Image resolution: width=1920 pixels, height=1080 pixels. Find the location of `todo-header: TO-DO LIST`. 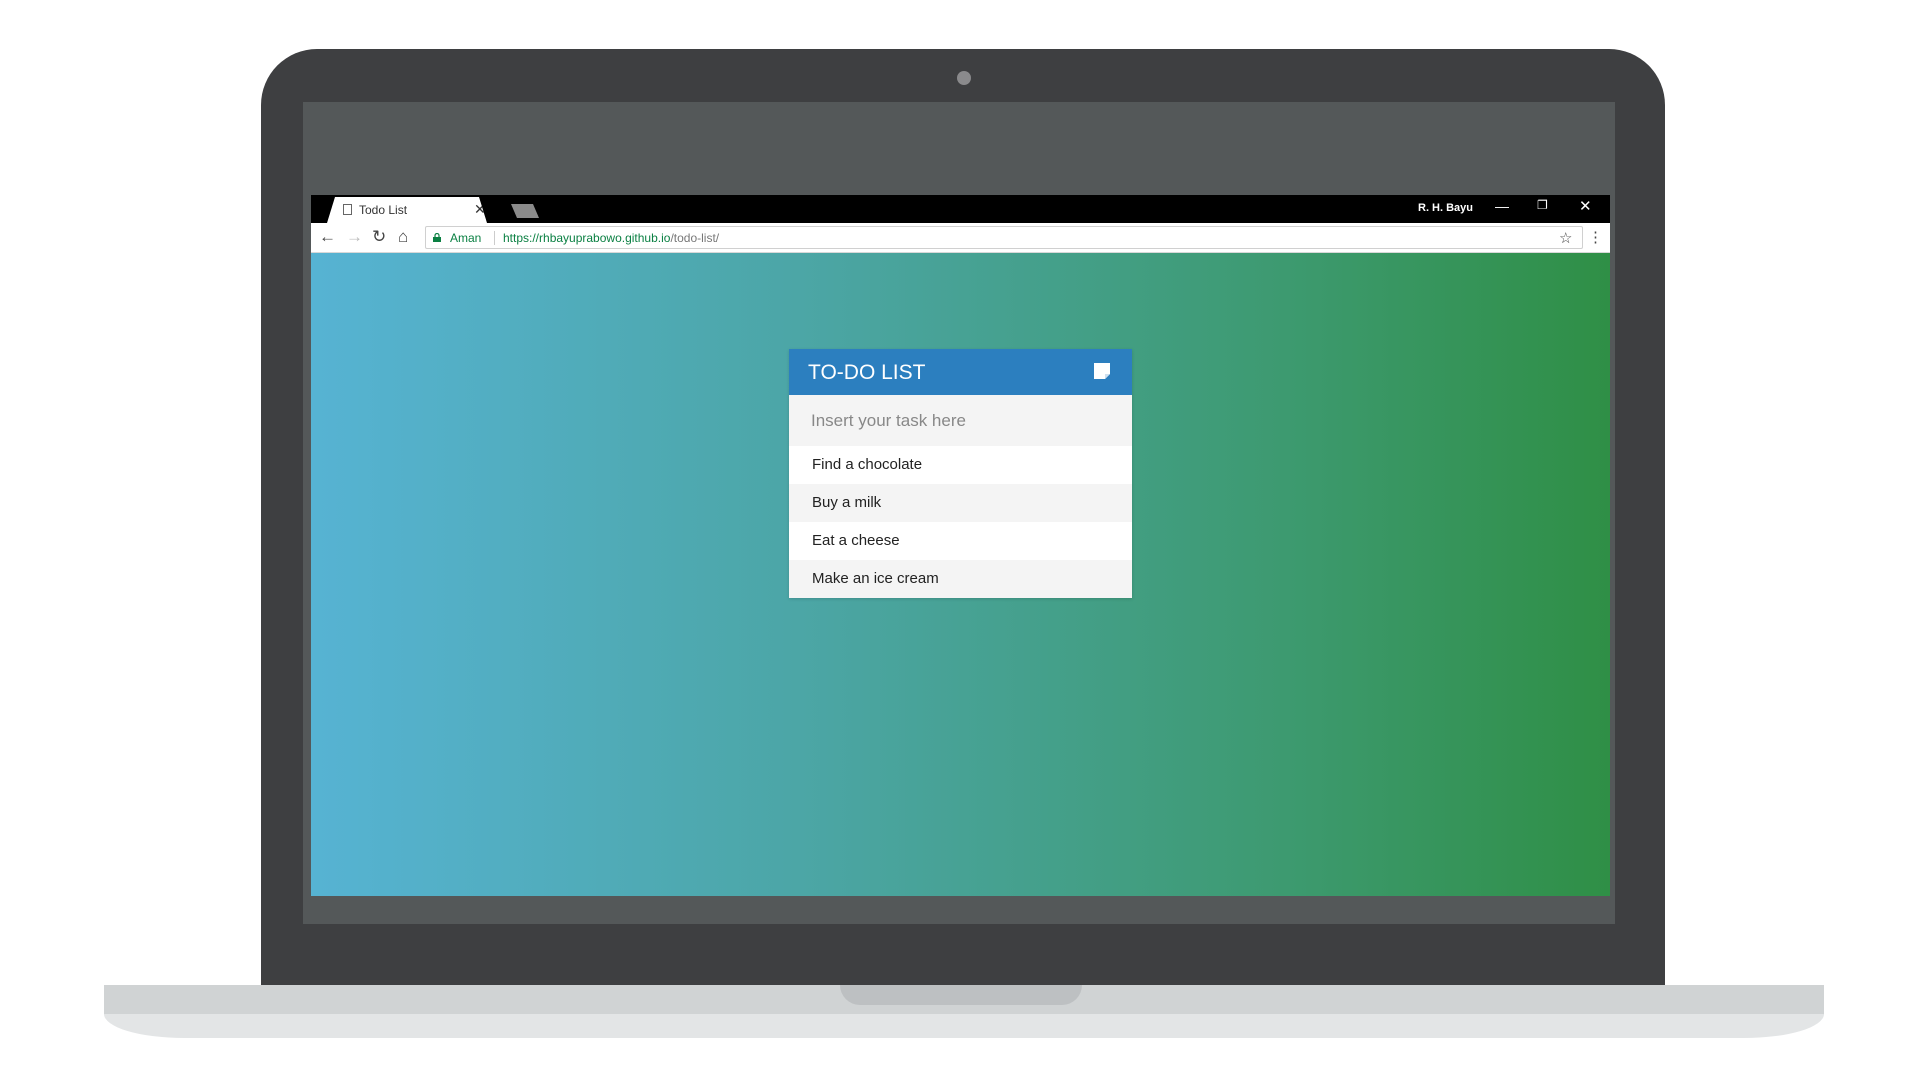

todo-header: TO-DO LIST is located at coordinates (960, 372).